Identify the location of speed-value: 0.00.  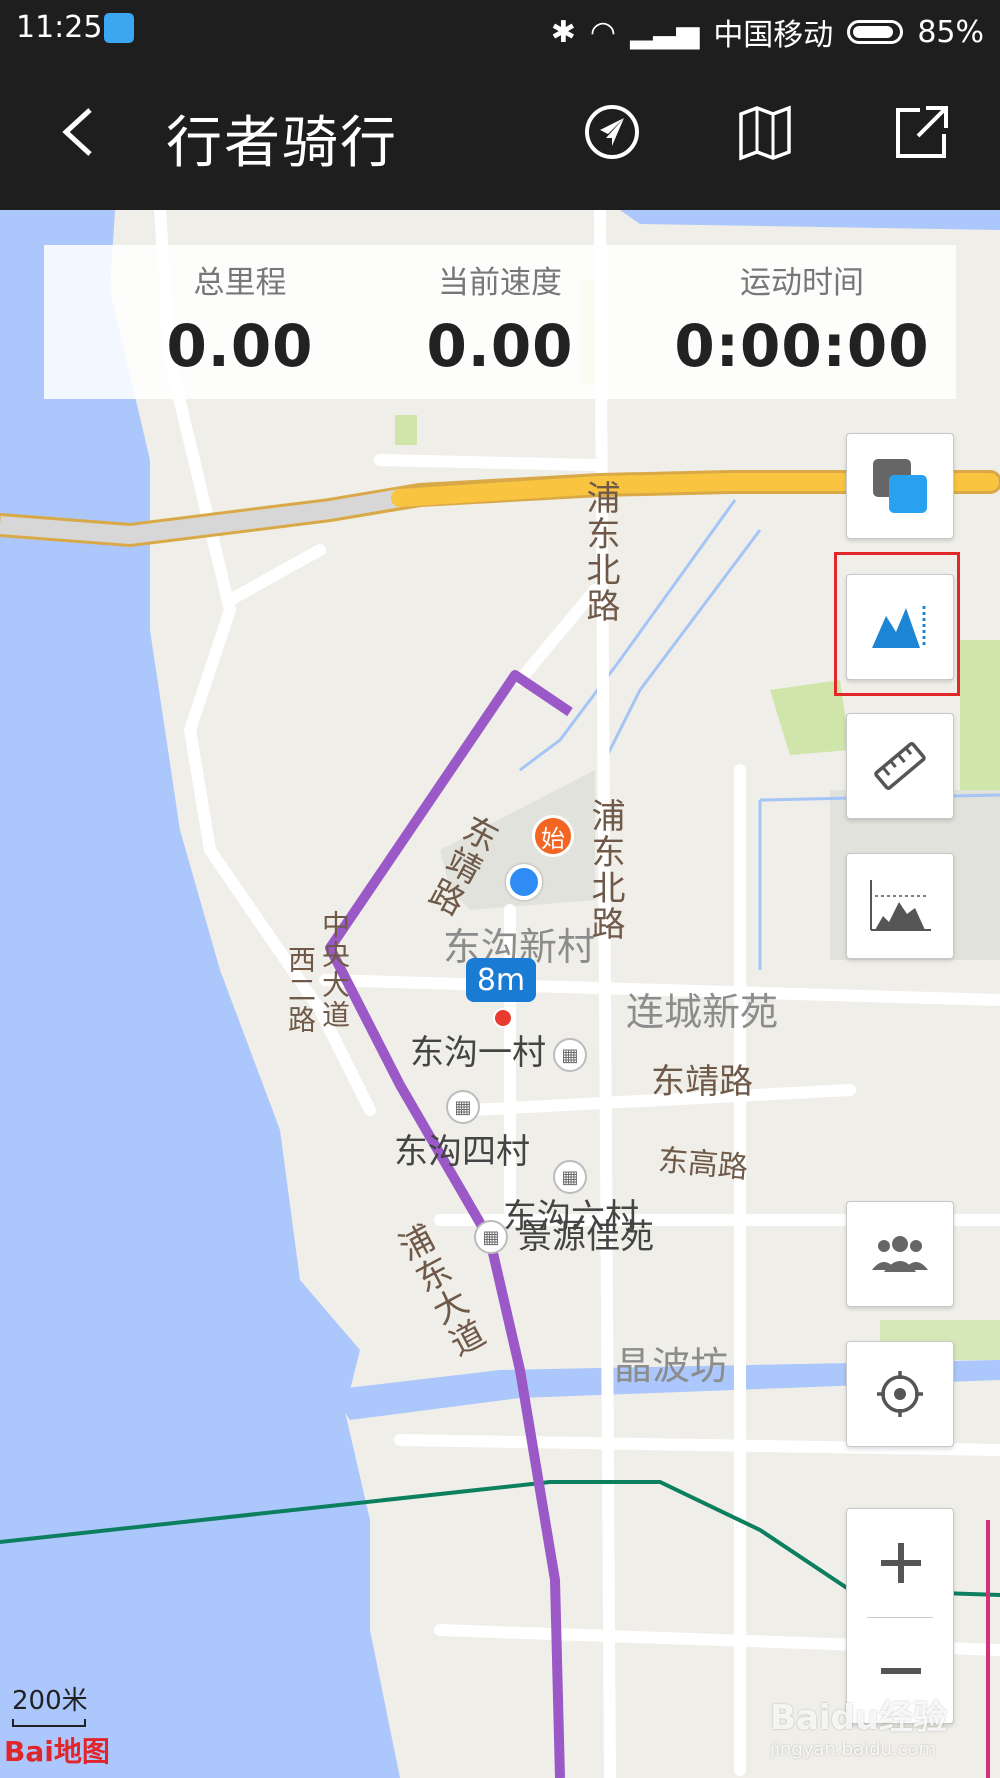
(500, 346).